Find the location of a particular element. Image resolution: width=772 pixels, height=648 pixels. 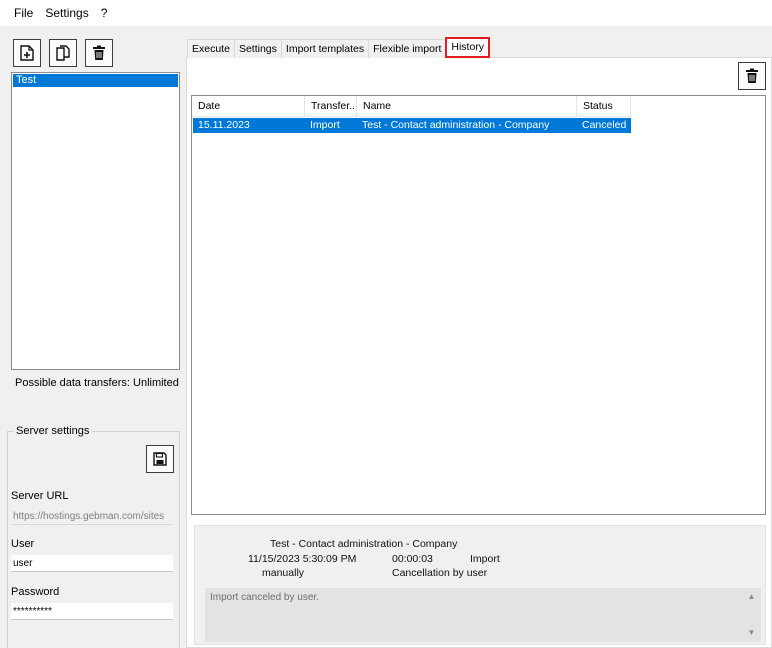

history-list-header: Date Transfer... Name Status is located at coordinates (411, 106).